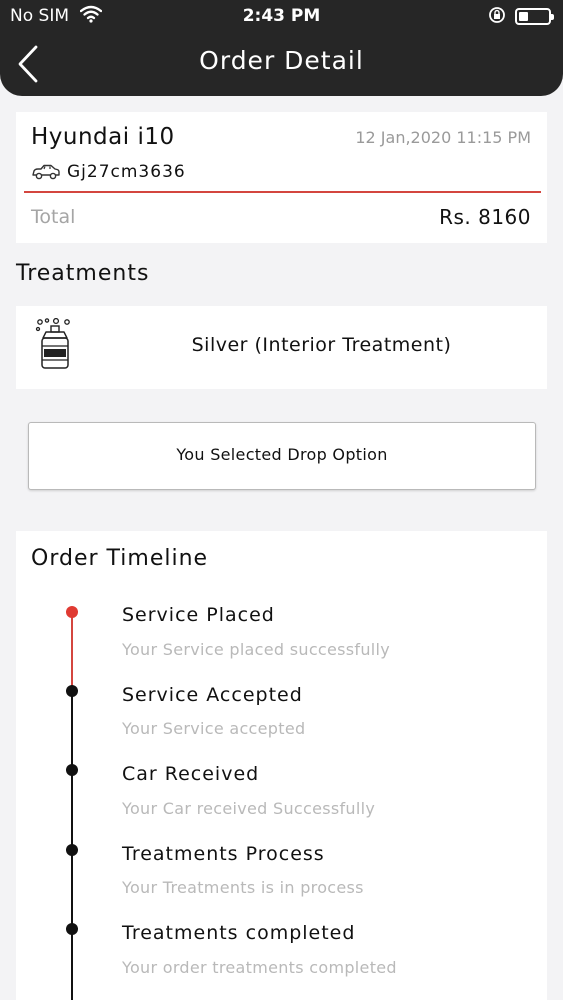 This screenshot has height=1000, width=563. Describe the element at coordinates (72, 929) in the screenshot. I see `timeline-dot-completed` at that location.